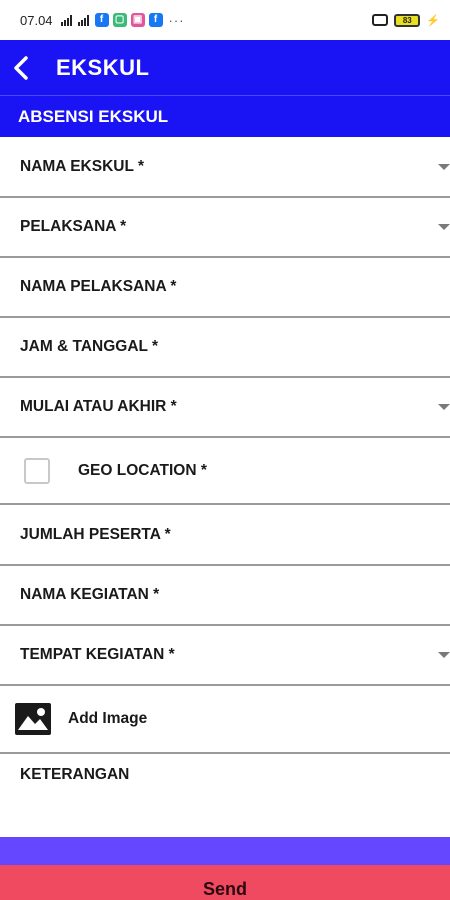 The image size is (450, 900). I want to click on app-bar: EKSKUL, so click(225, 67).